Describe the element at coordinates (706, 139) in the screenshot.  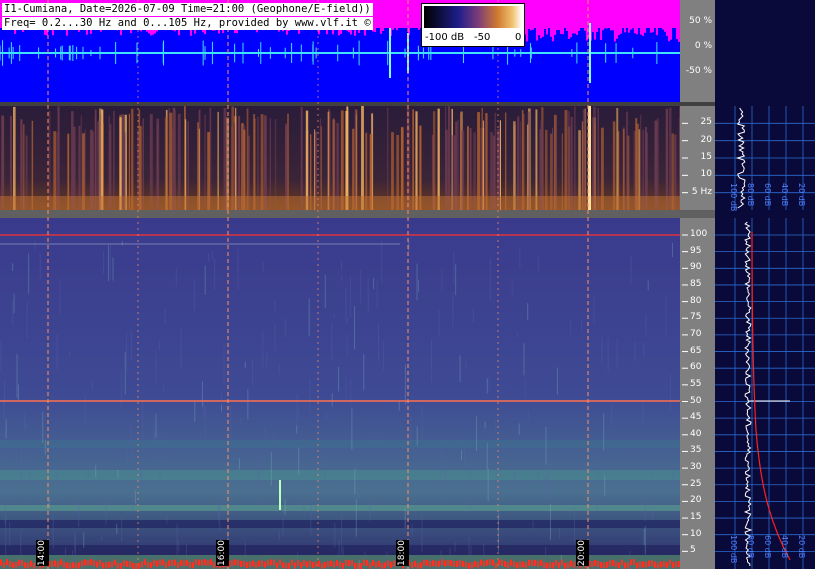
I see `low-freq-tick-label: 20` at that location.